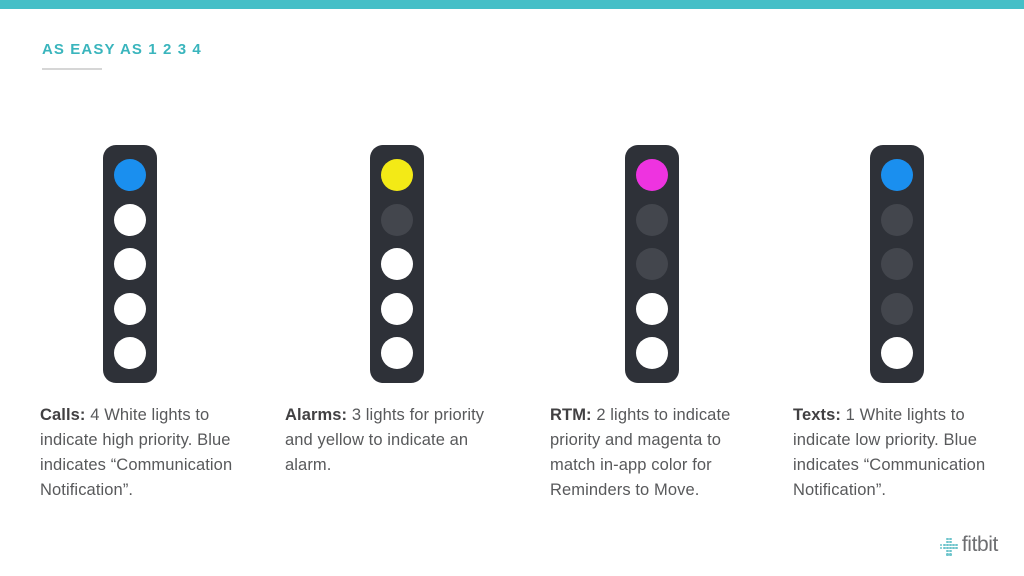  Describe the element at coordinates (980, 544) in the screenshot. I see `fitbit-wordmark: fitbit` at that location.